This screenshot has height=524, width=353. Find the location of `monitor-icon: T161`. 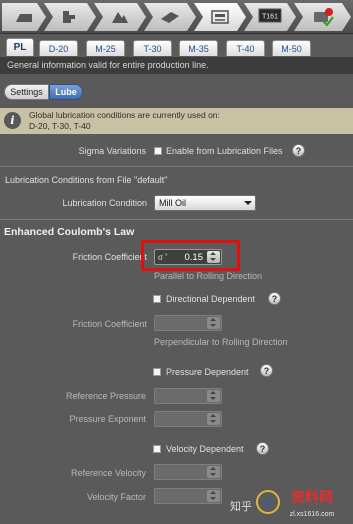

monitor-icon: T161 is located at coordinates (270, 17).